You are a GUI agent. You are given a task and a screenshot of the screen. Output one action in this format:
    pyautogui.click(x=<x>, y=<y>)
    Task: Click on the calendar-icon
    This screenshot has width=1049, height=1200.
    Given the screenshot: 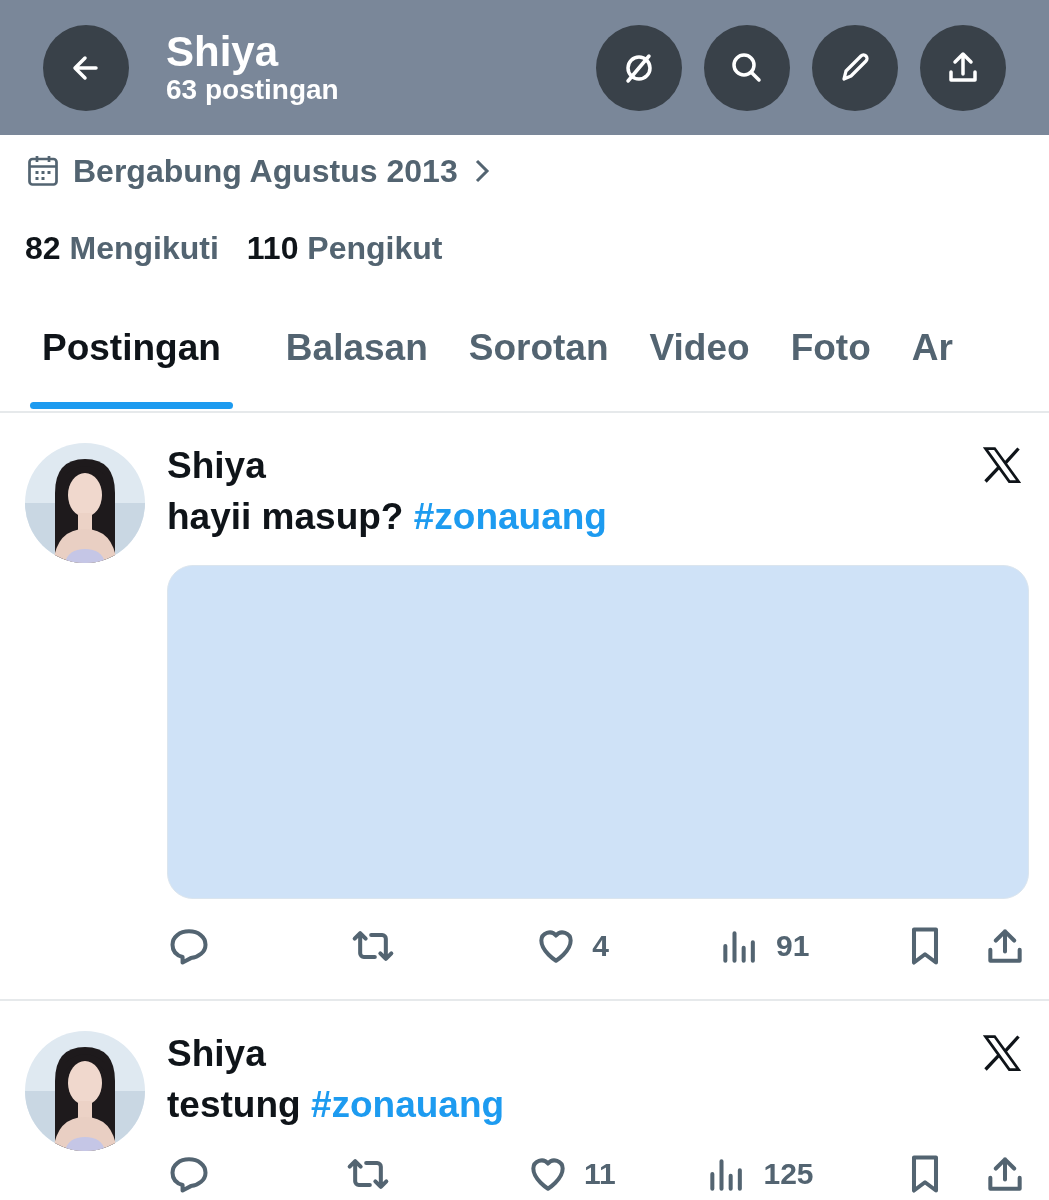 What is the action you would take?
    pyautogui.click(x=43, y=171)
    